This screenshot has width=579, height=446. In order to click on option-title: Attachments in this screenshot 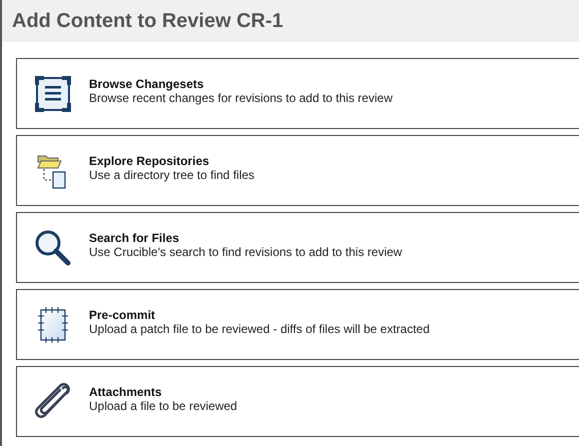, I will do `click(126, 391)`.